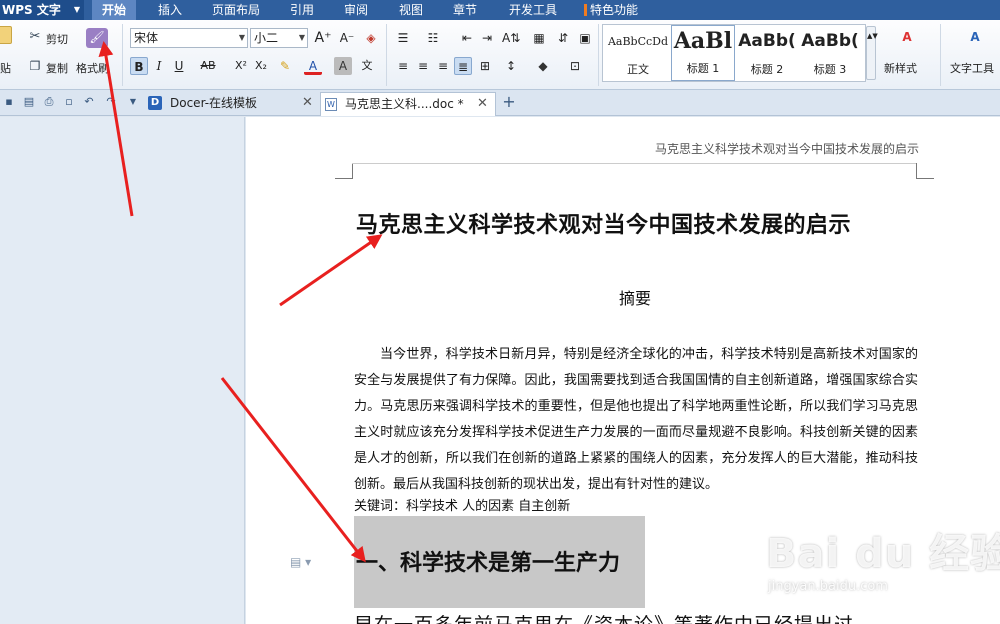  Describe the element at coordinates (404, 104) in the screenshot. I see `tab-document-label: 马克思主义科....doc *` at that location.